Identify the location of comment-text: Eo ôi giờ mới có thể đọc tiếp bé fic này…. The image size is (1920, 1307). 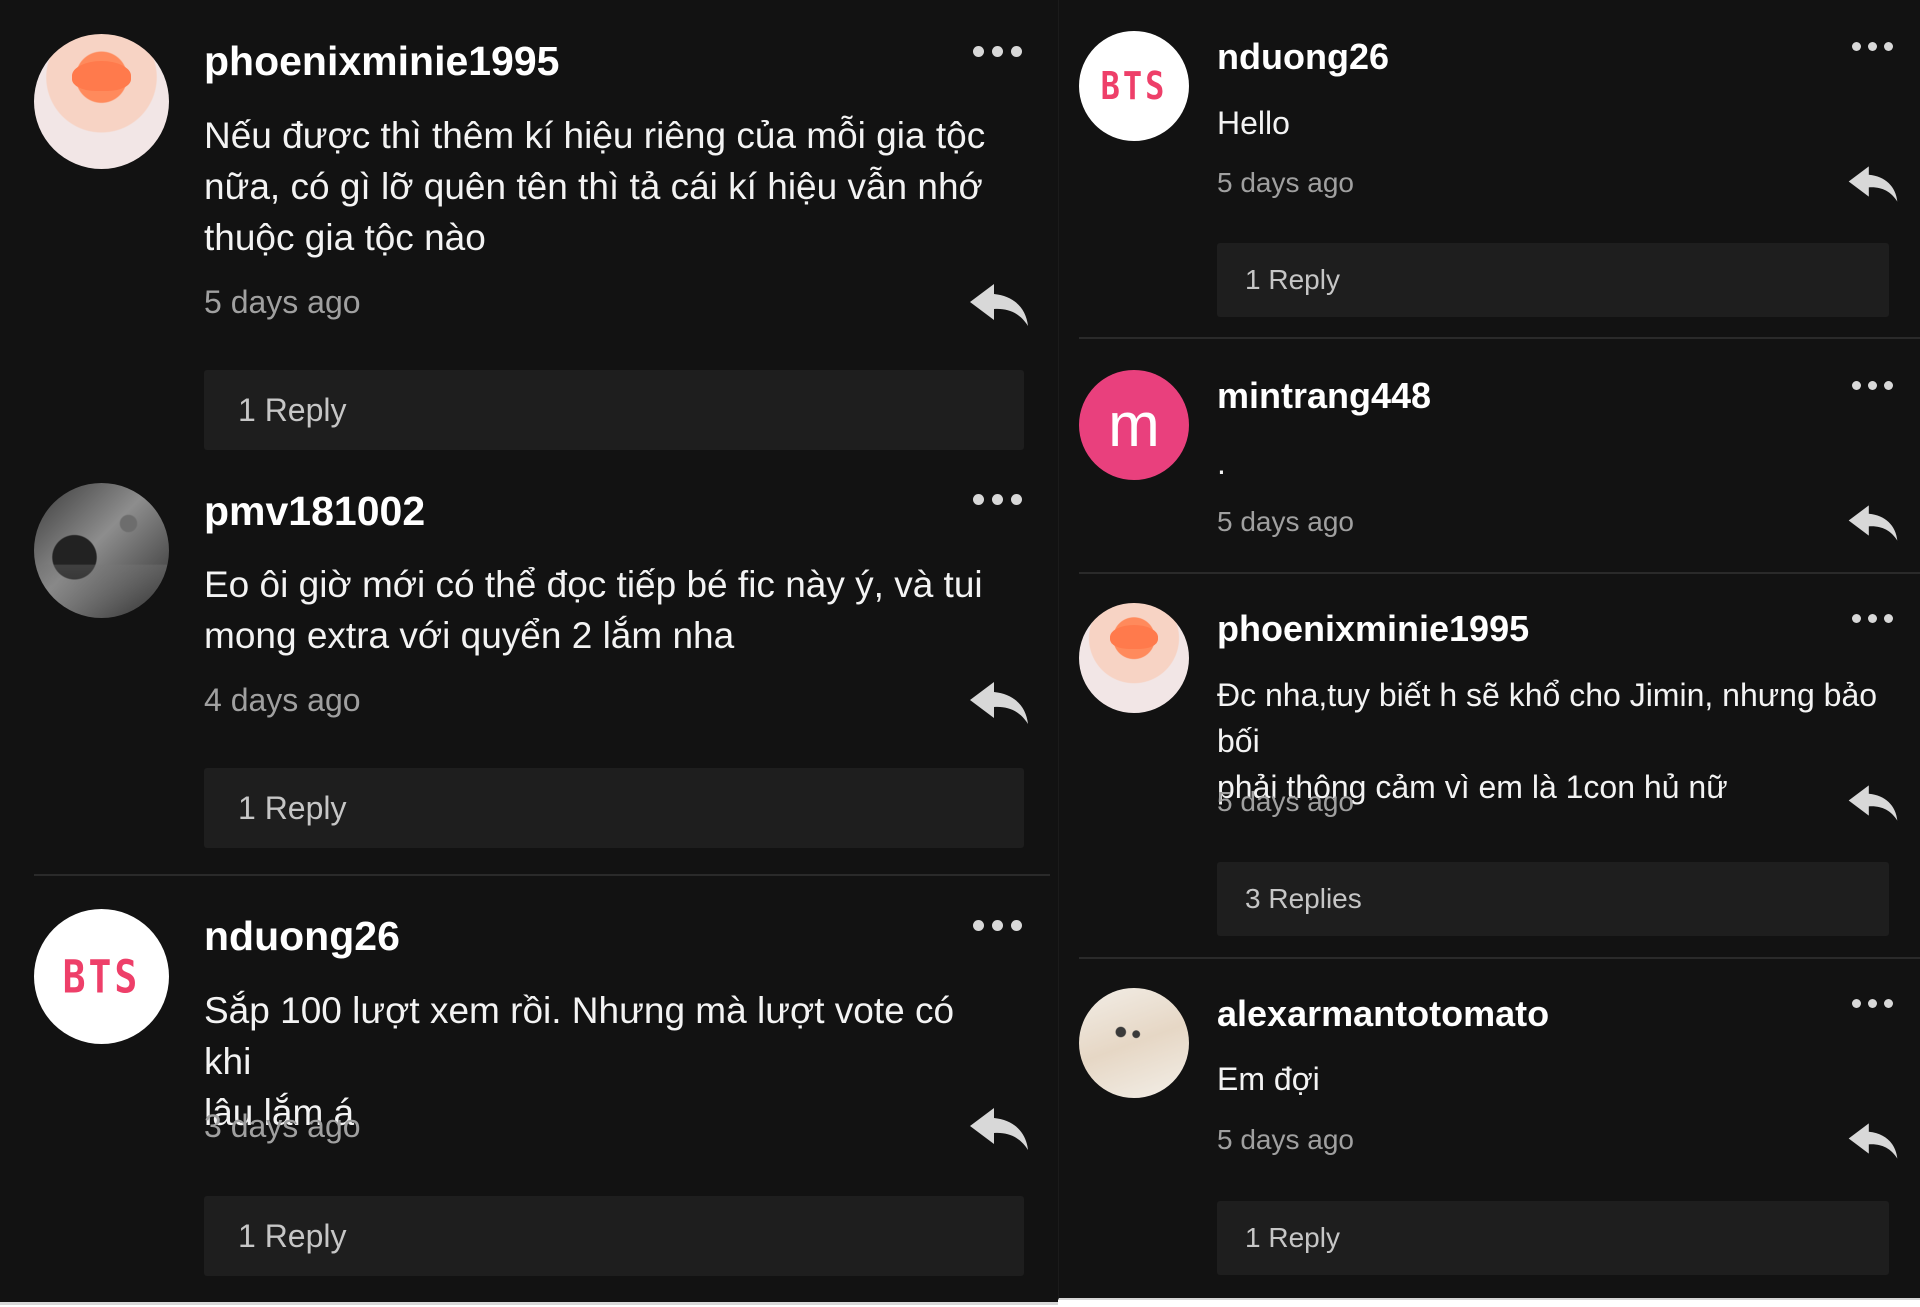
(593, 610).